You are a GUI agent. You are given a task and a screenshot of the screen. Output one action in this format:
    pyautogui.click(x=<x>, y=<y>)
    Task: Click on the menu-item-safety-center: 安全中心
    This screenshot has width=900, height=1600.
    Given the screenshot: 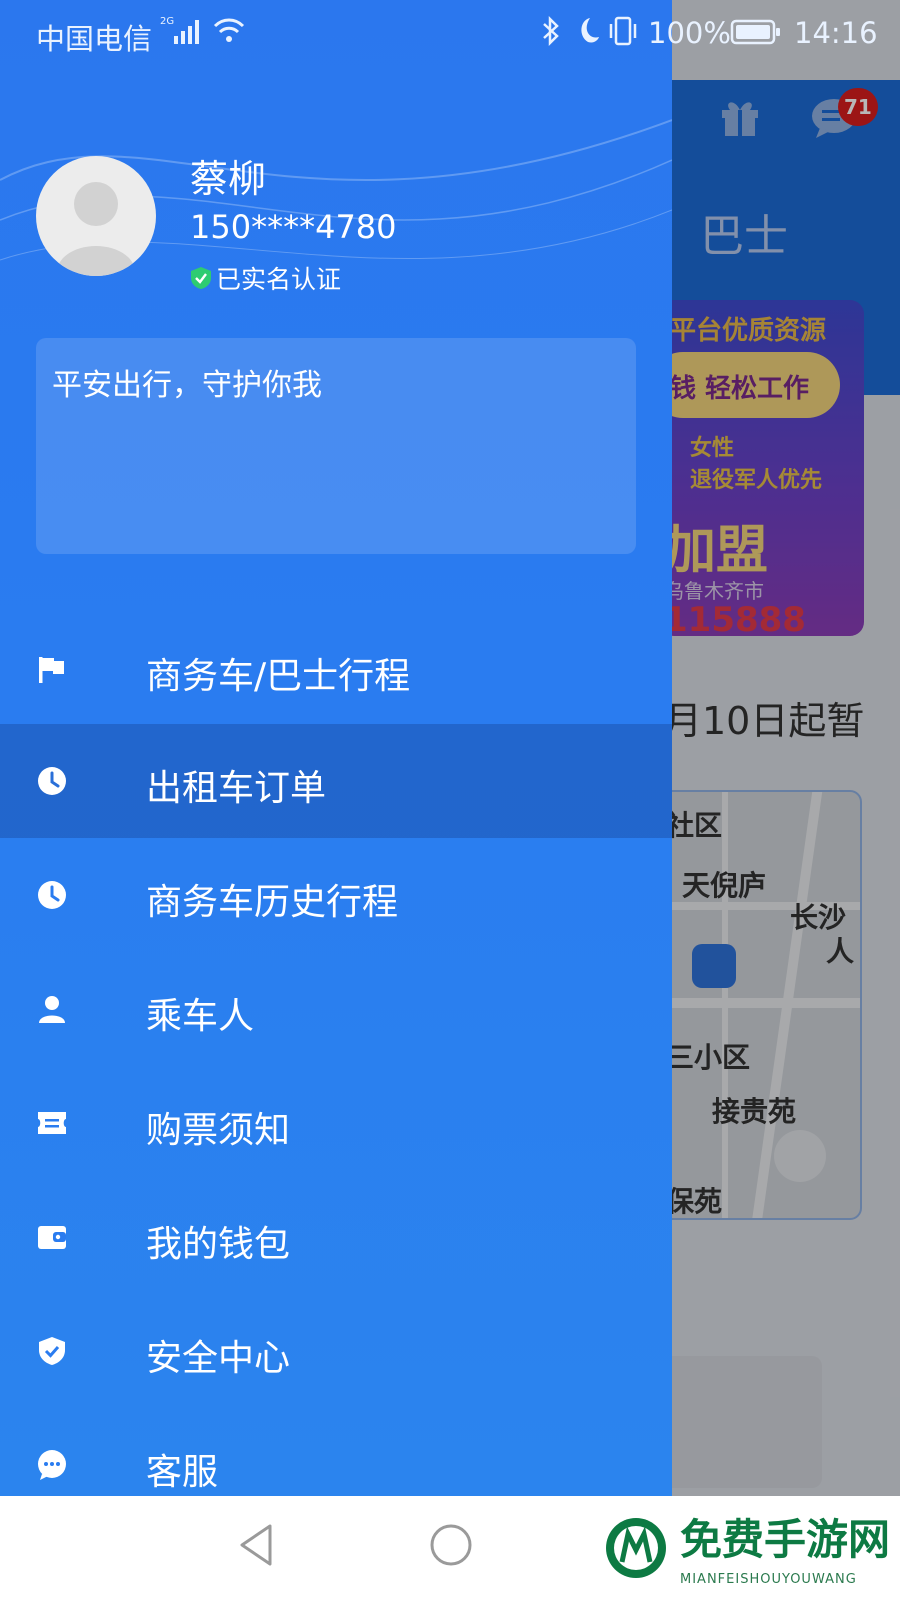 What is the action you would take?
    pyautogui.click(x=336, y=1351)
    